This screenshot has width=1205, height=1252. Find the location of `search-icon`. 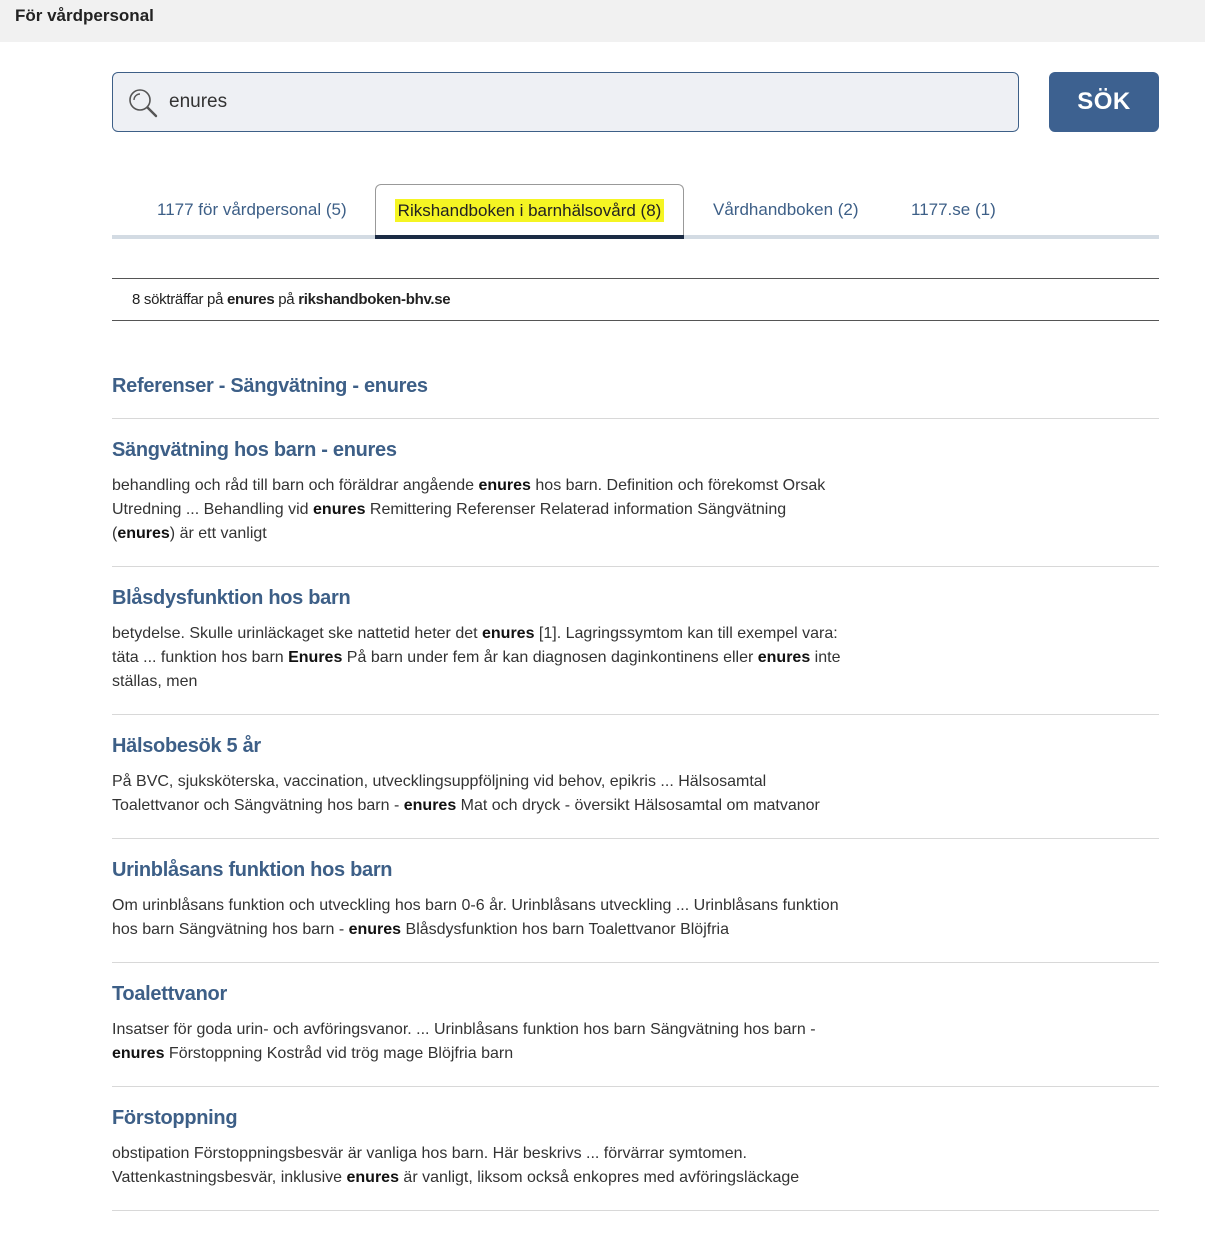

search-icon is located at coordinates (143, 103).